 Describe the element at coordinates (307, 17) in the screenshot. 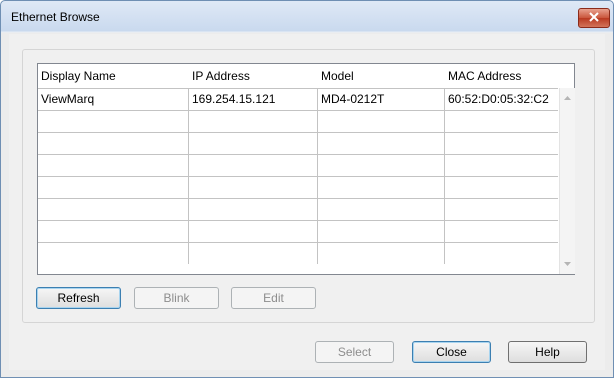

I see `title-bar: Ethernet Browse` at that location.